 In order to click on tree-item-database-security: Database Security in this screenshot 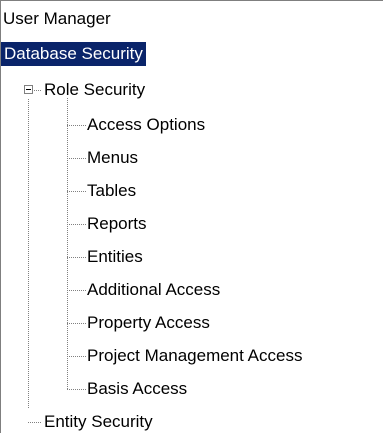, I will do `click(73, 54)`.